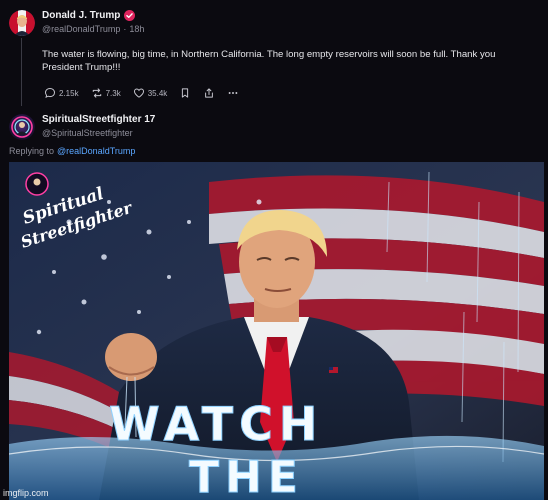 The height and width of the screenshot is (500, 548). I want to click on retruth-button: 7.3k, so click(106, 93).